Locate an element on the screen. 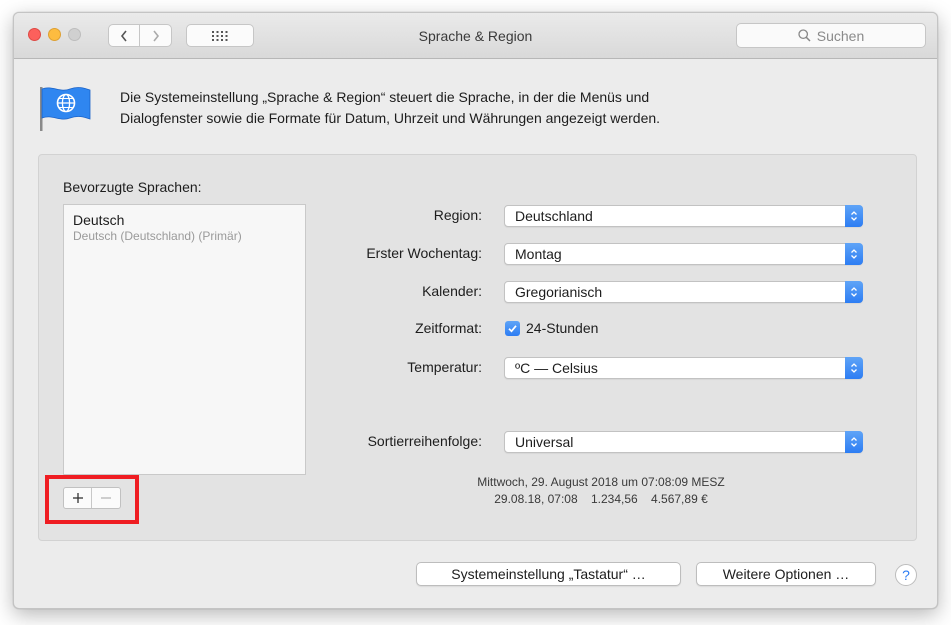 This screenshot has width=951, height=625. highlight-box is located at coordinates (92, 499).